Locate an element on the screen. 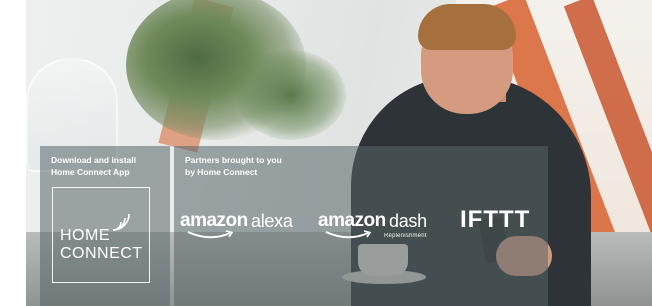 The width and height of the screenshot is (652, 306). alexa-wordmark: alexa is located at coordinates (272, 221).